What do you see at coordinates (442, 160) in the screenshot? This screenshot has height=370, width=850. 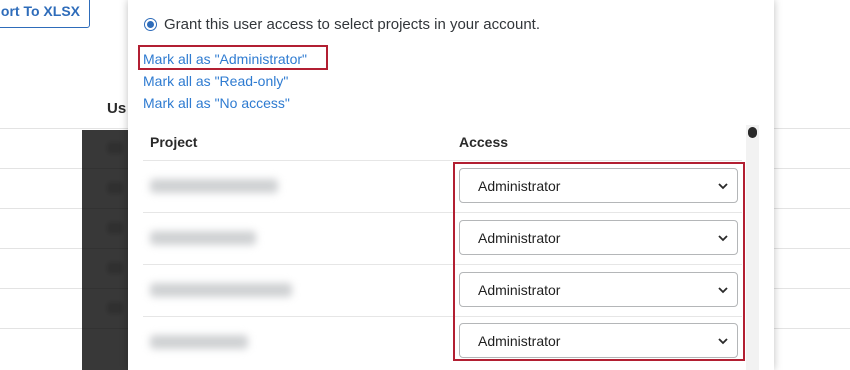 I see `table-header-divider` at bounding box center [442, 160].